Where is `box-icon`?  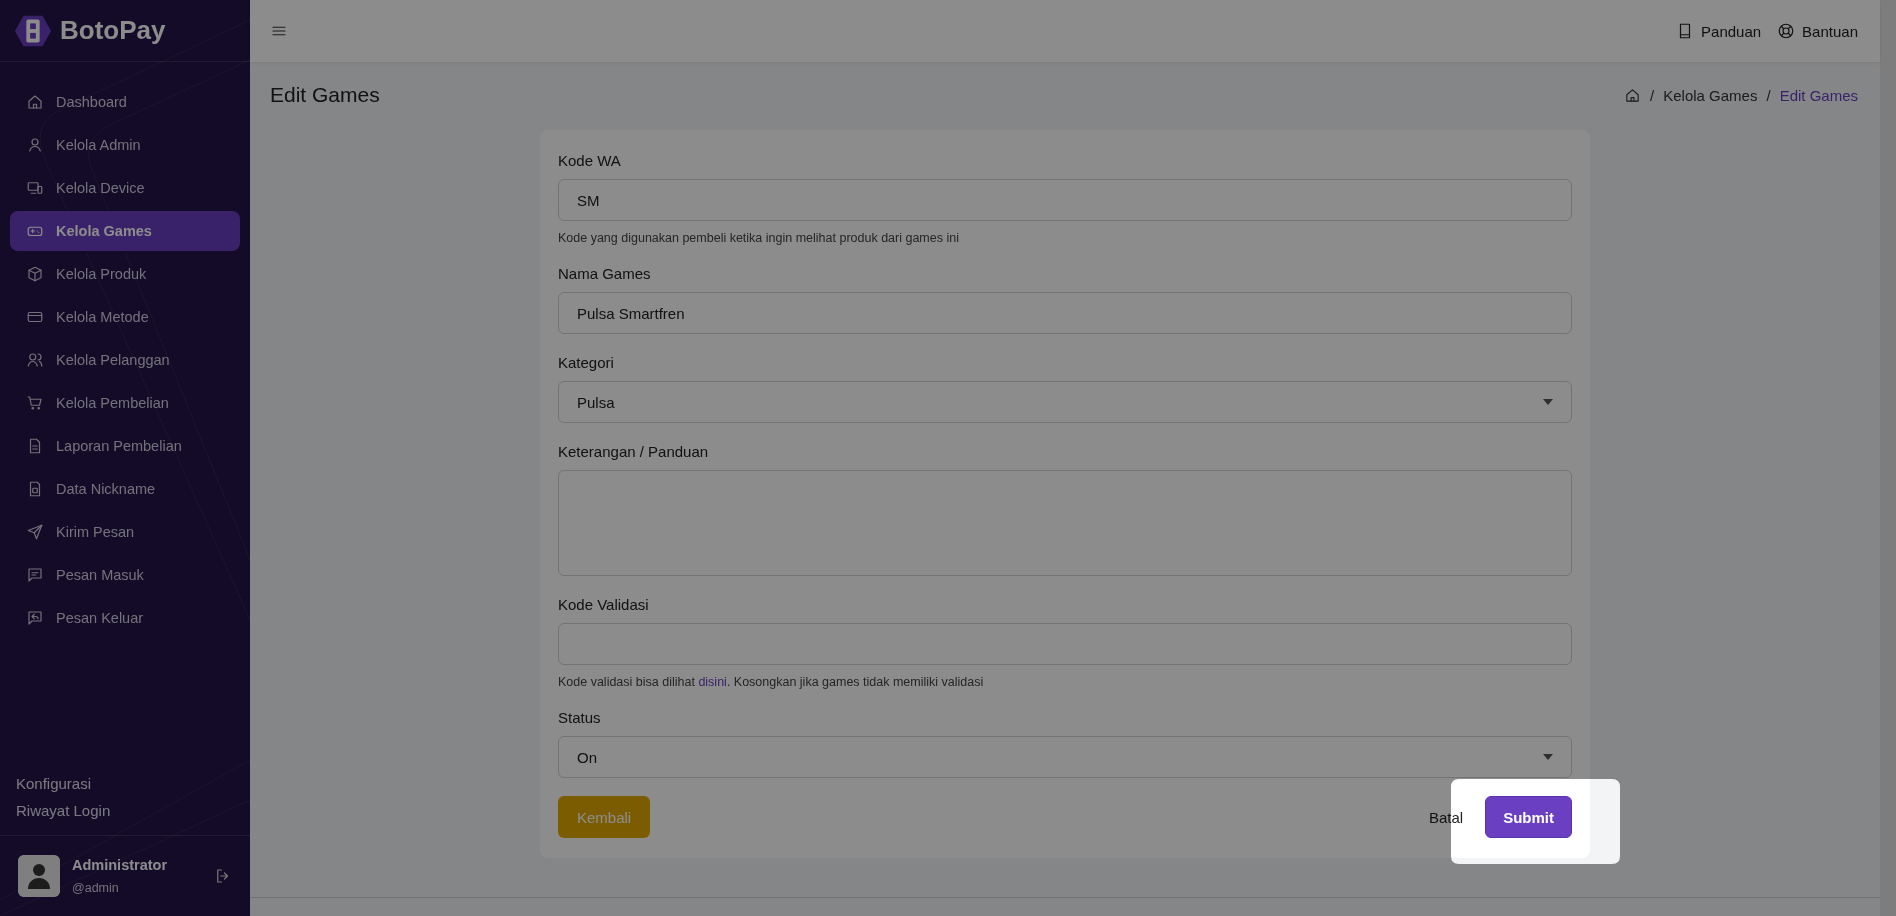
box-icon is located at coordinates (35, 274).